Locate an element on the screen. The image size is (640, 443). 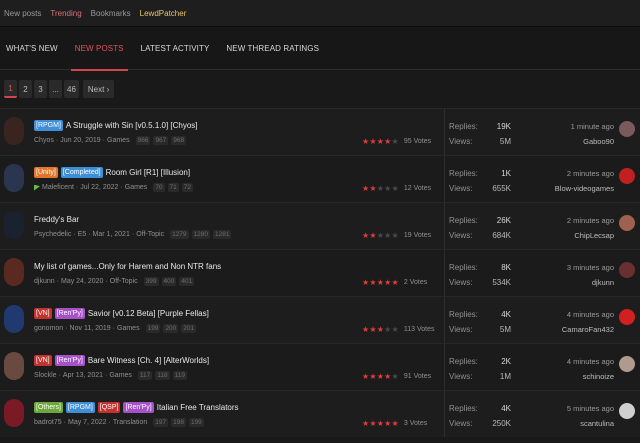
thread-prefix-qsp: [QSP] is located at coordinates (109, 407).